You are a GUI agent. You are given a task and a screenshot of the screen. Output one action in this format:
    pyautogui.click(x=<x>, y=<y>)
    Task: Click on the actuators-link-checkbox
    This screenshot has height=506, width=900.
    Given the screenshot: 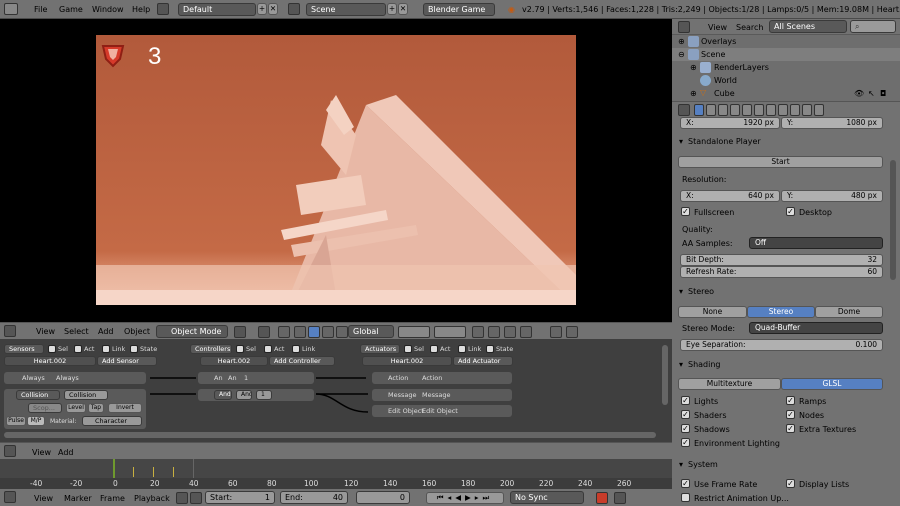 What is the action you would take?
    pyautogui.click(x=462, y=349)
    